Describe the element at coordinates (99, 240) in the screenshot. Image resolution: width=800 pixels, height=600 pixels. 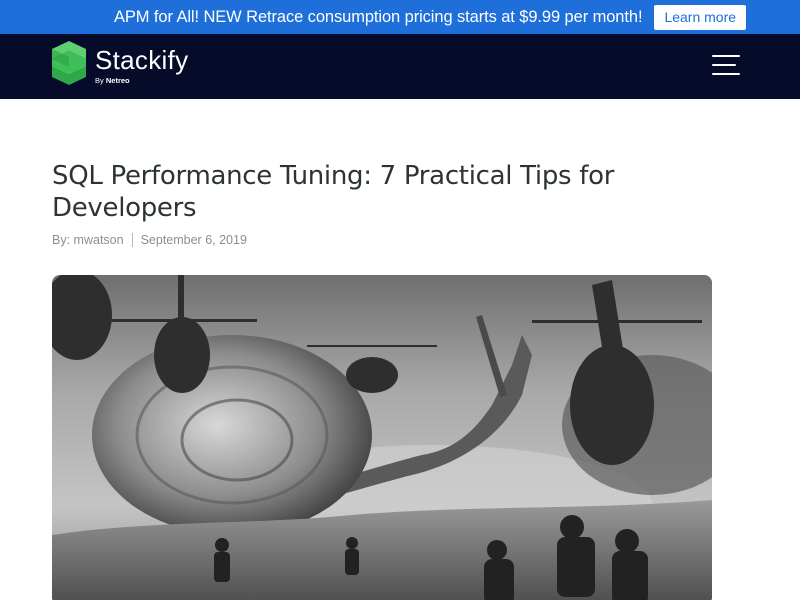
I see `author-link: mwatson` at that location.